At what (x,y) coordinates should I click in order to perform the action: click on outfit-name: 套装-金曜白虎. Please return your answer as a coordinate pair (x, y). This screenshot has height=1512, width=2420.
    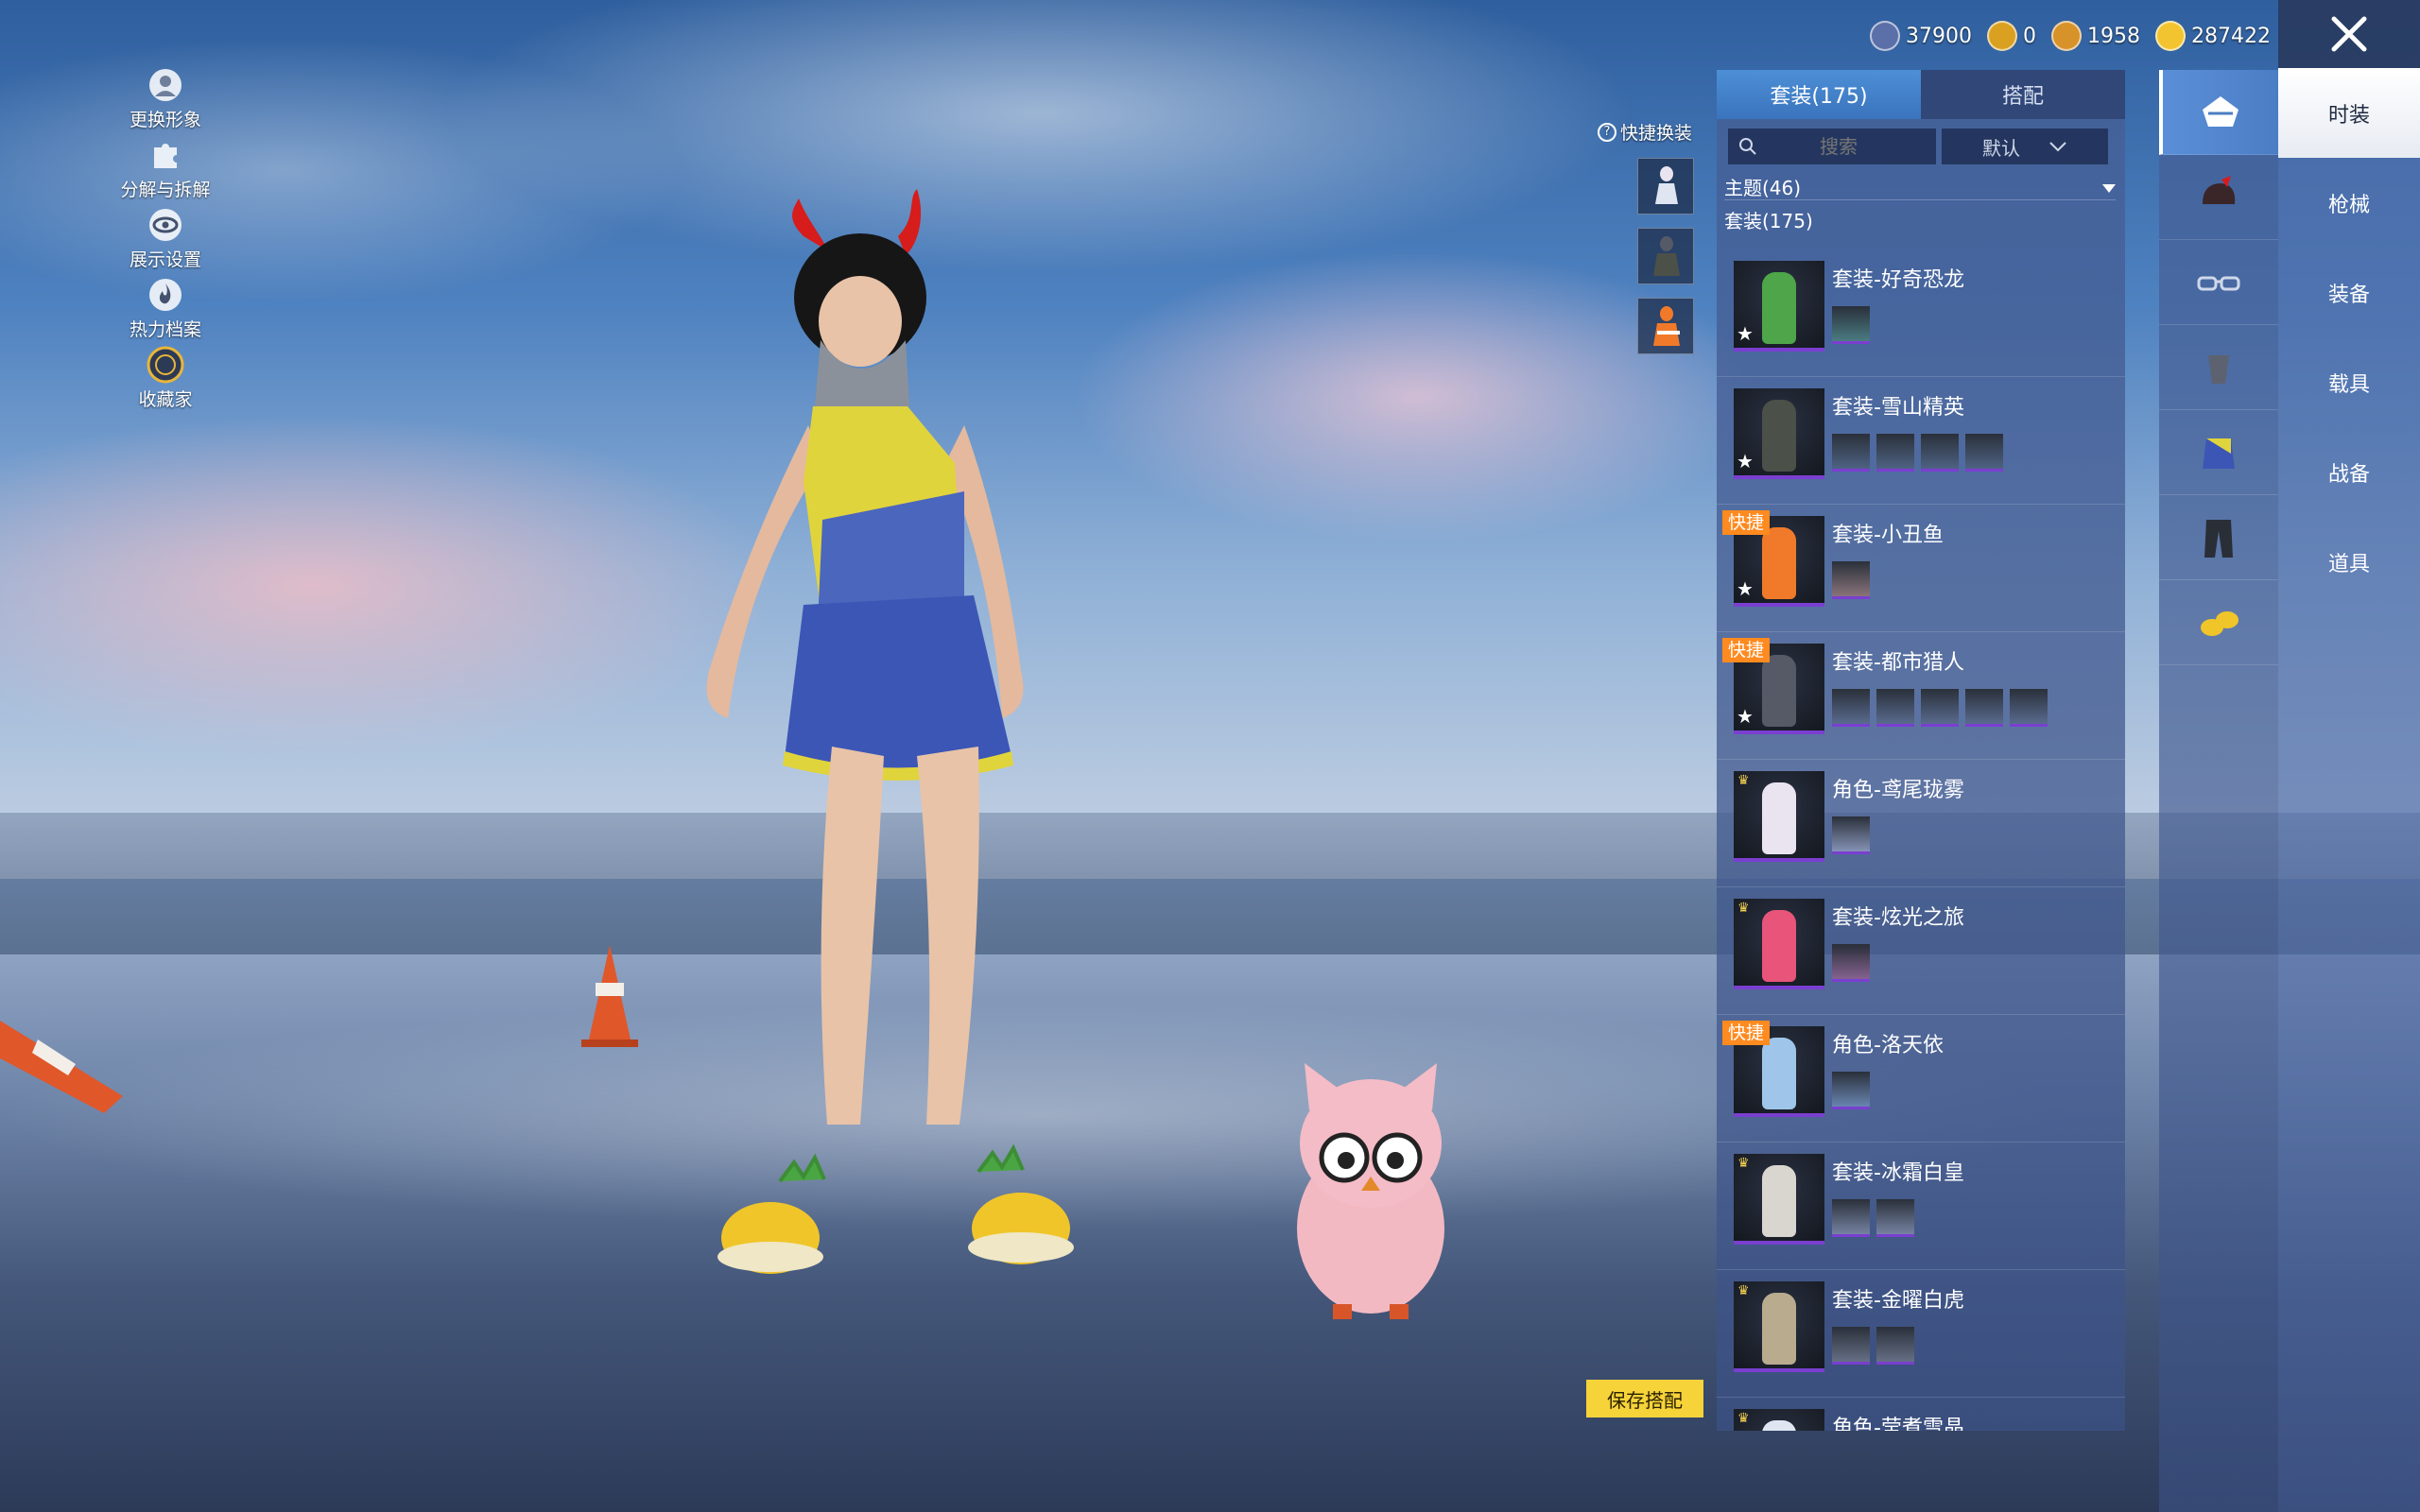
    Looking at the image, I should click on (1898, 1301).